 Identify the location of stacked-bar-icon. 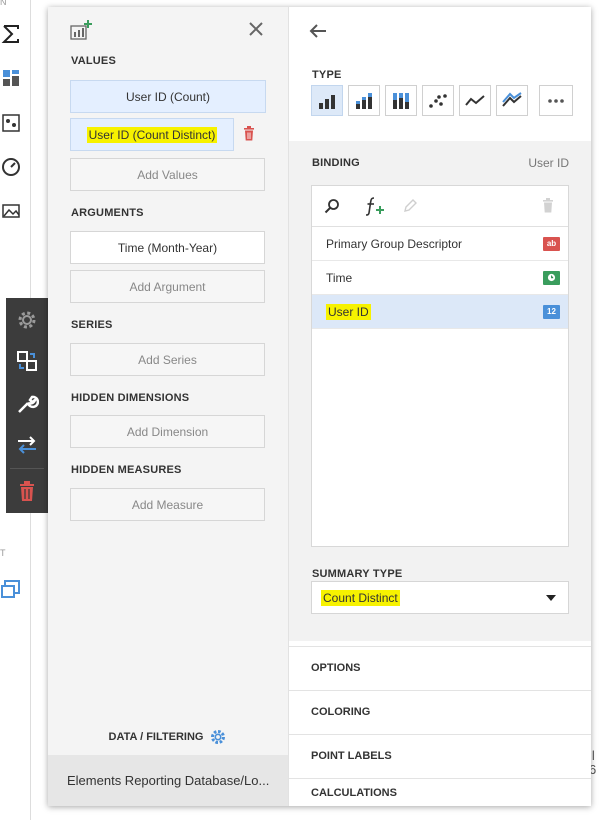
(364, 100).